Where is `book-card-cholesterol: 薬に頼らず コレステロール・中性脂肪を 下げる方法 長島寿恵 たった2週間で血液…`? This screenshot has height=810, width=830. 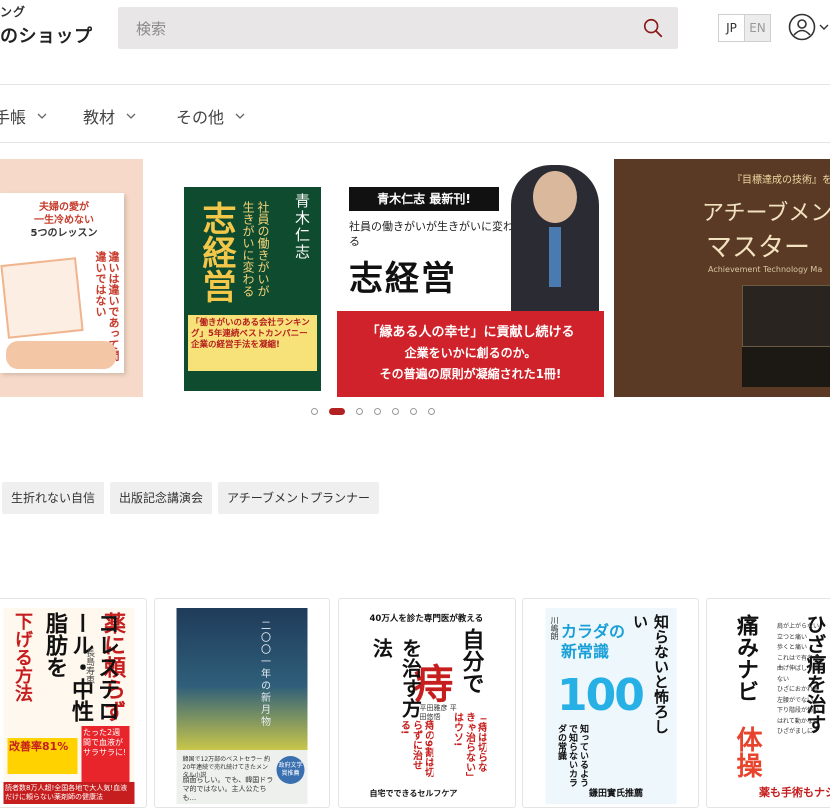 book-card-cholesterol: 薬に頼らず コレステロール・中性脂肪を 下げる方法 長島寿恵 たった2週間で血液… is located at coordinates (73, 703).